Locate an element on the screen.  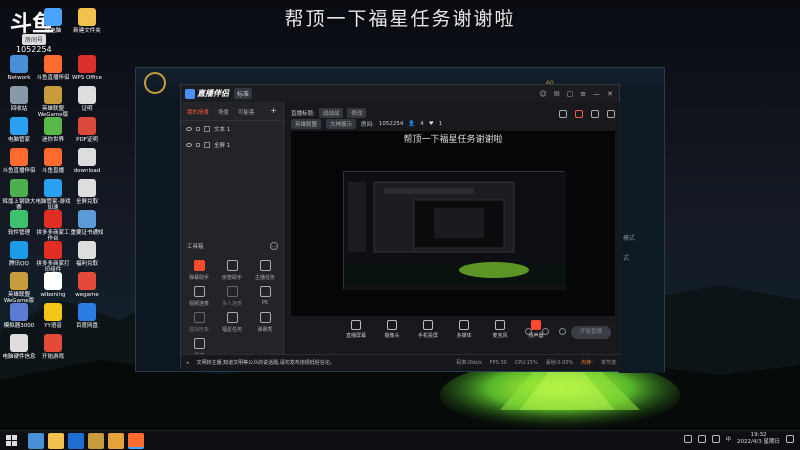
desktop-icon: 拼多多商家打印组件 is located at coordinates (53, 257).